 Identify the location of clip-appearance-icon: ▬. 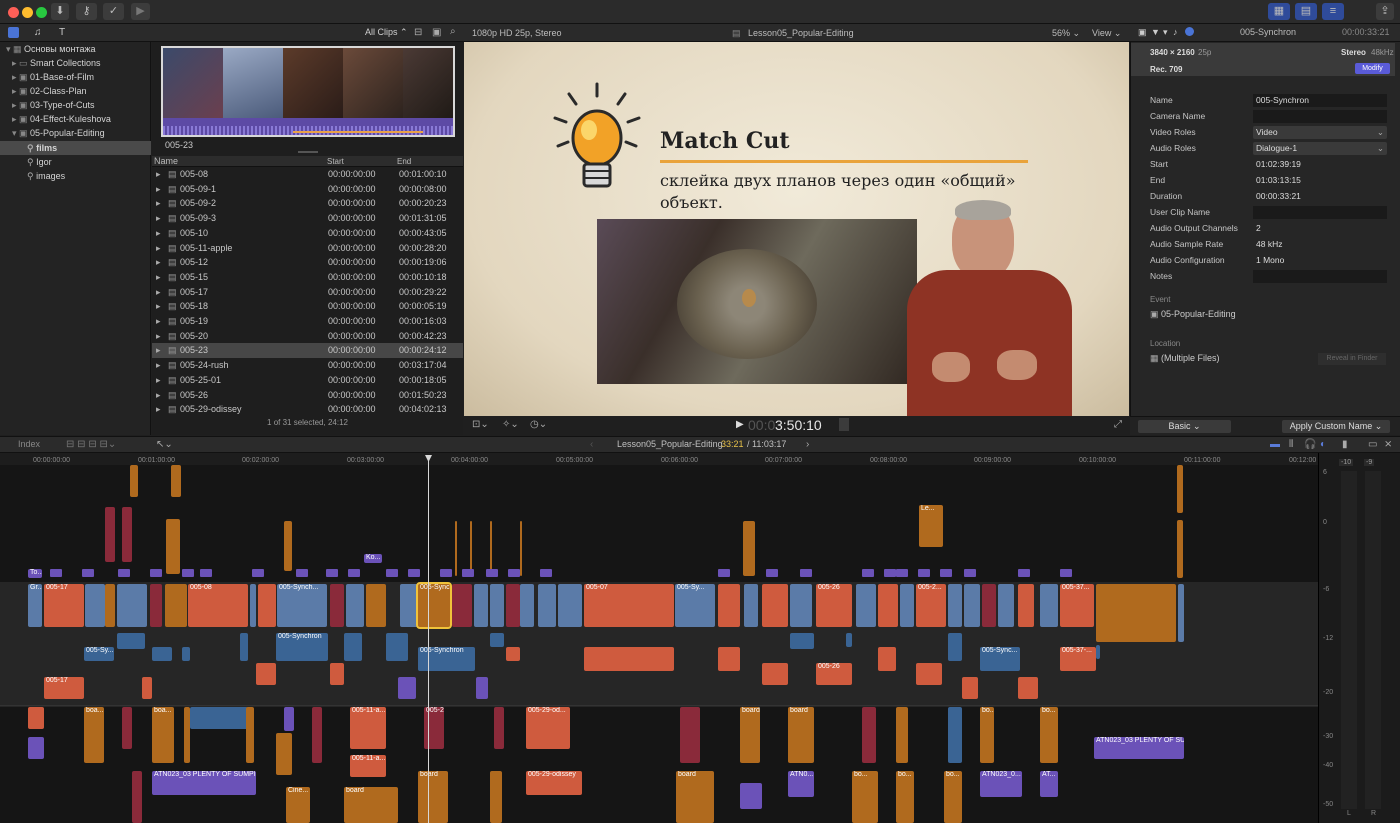
(1275, 444).